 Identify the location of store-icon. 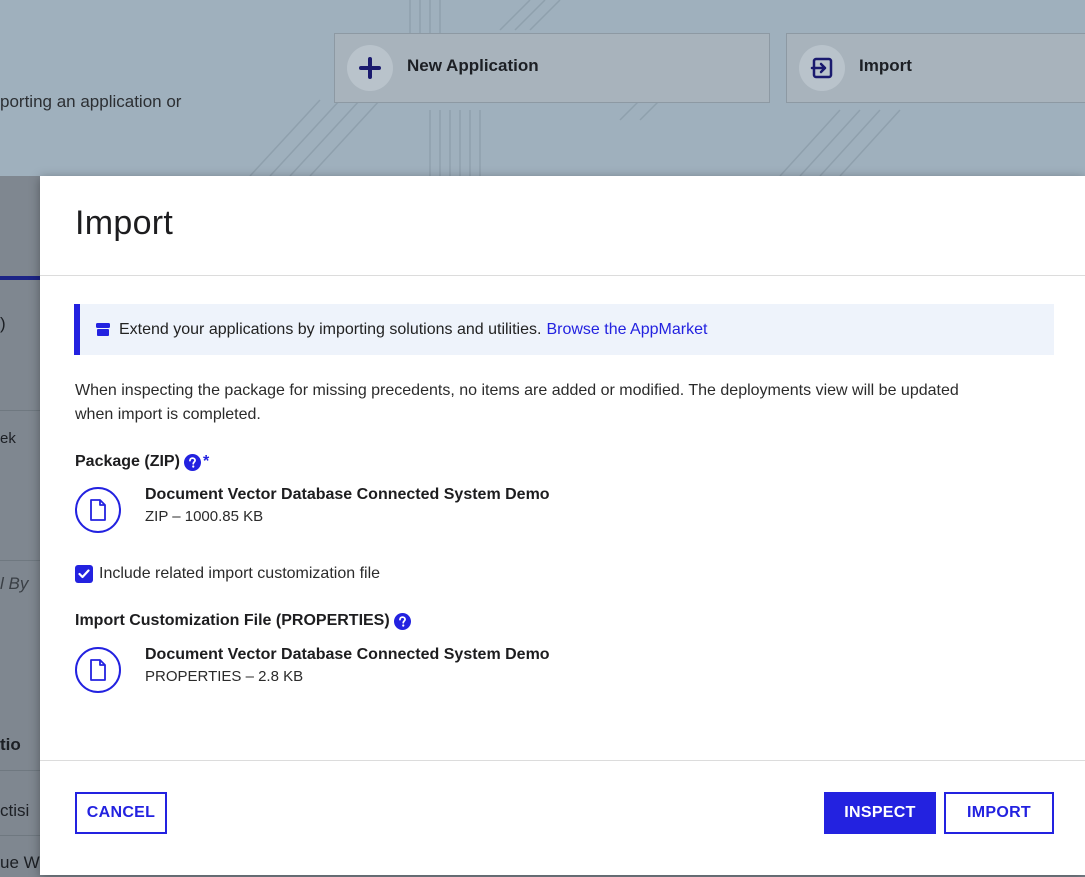
(103, 329).